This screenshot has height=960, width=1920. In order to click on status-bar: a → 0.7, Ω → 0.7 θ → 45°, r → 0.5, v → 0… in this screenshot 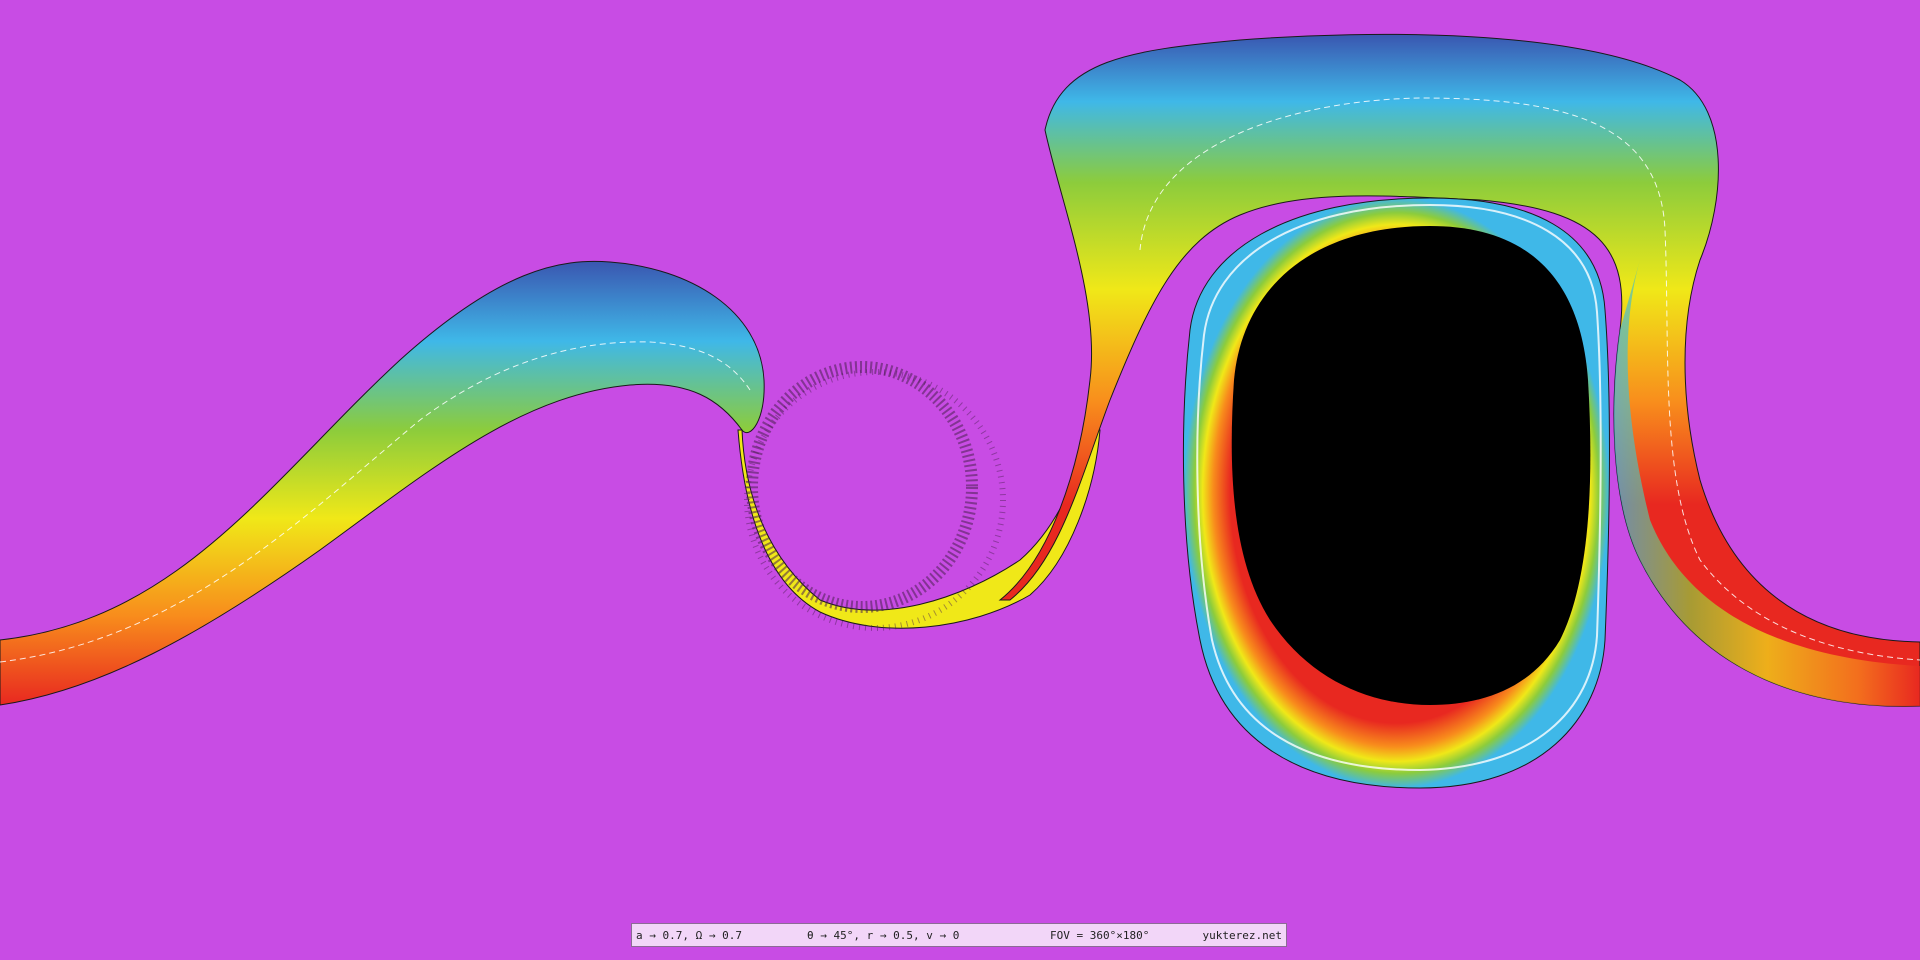, I will do `click(959, 935)`.